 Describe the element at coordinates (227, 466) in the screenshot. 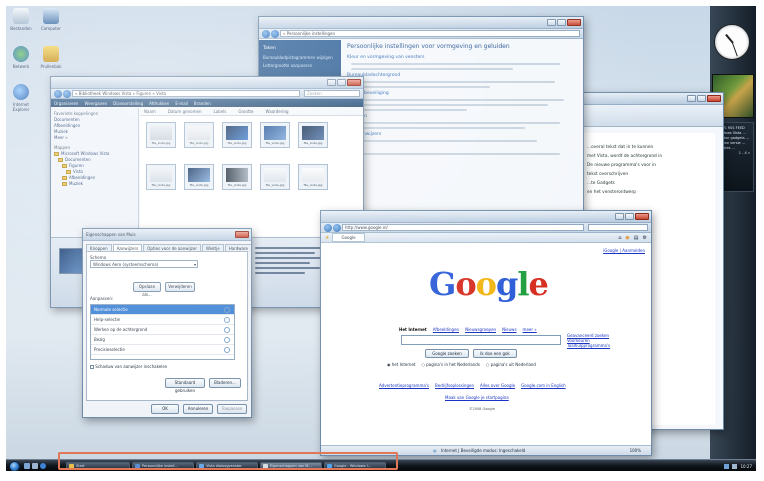

I see `taskbar-item: Vista dialoogvenster` at that location.